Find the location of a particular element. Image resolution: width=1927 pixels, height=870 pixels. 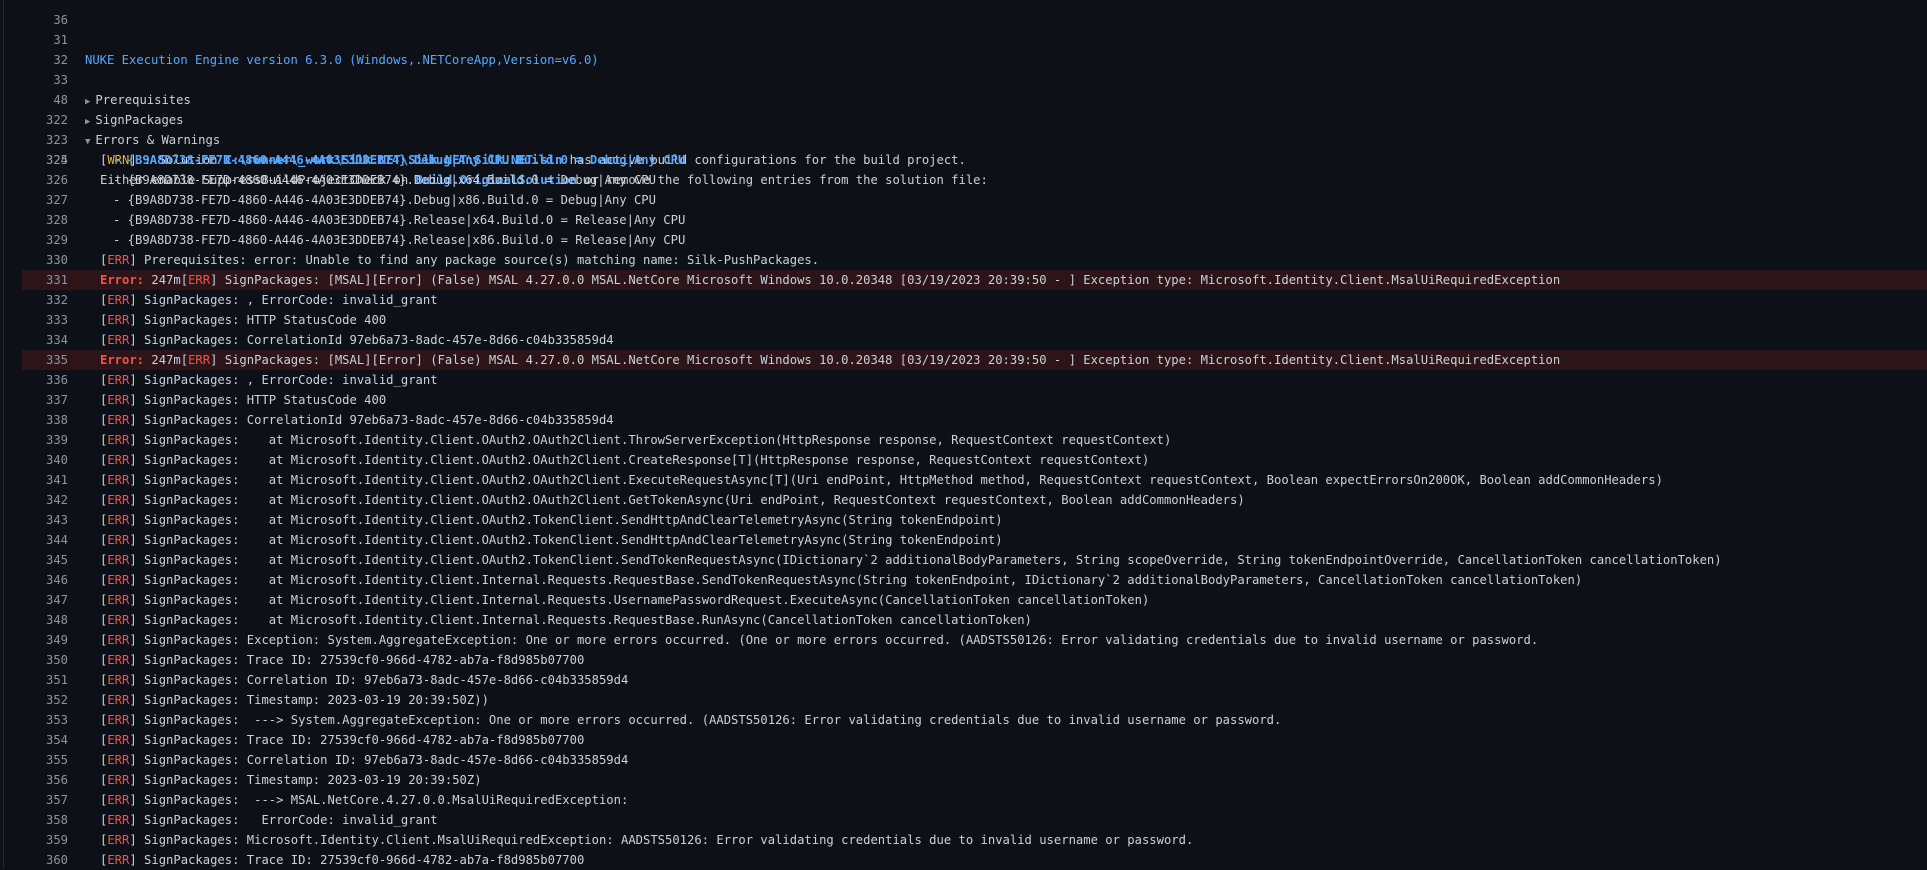

line-number: 355 is located at coordinates (34, 760).